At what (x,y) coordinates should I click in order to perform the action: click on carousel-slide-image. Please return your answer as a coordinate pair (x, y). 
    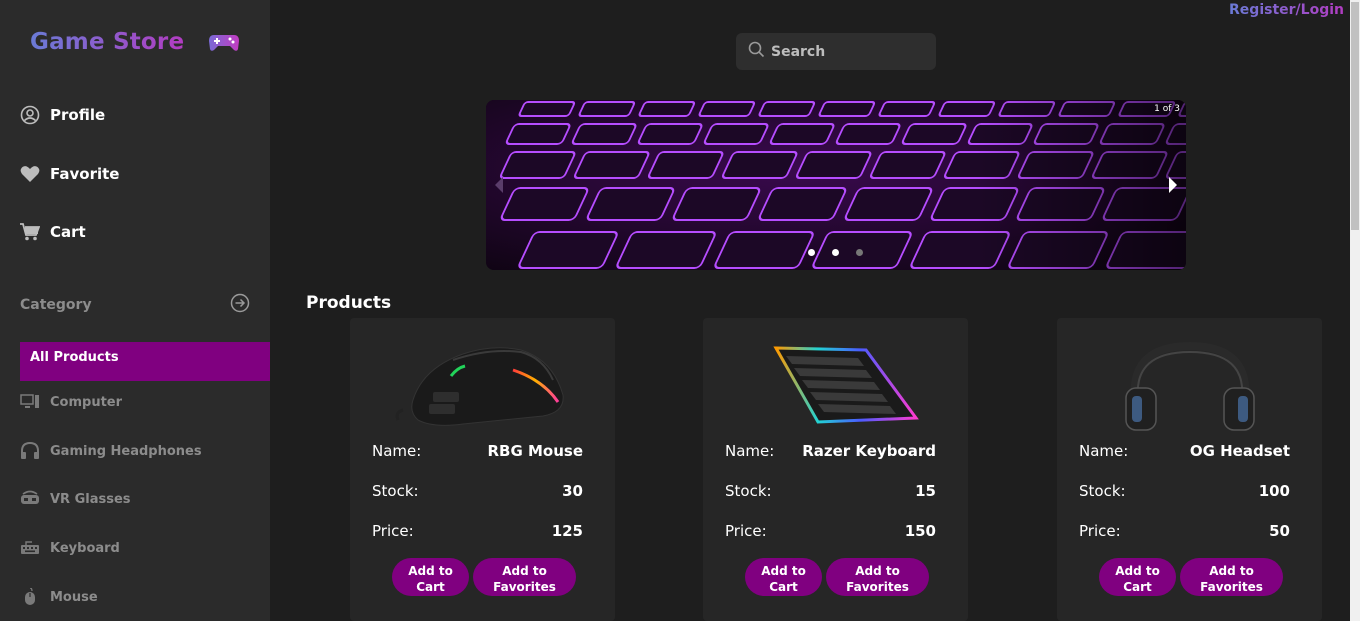
    Looking at the image, I should click on (836, 185).